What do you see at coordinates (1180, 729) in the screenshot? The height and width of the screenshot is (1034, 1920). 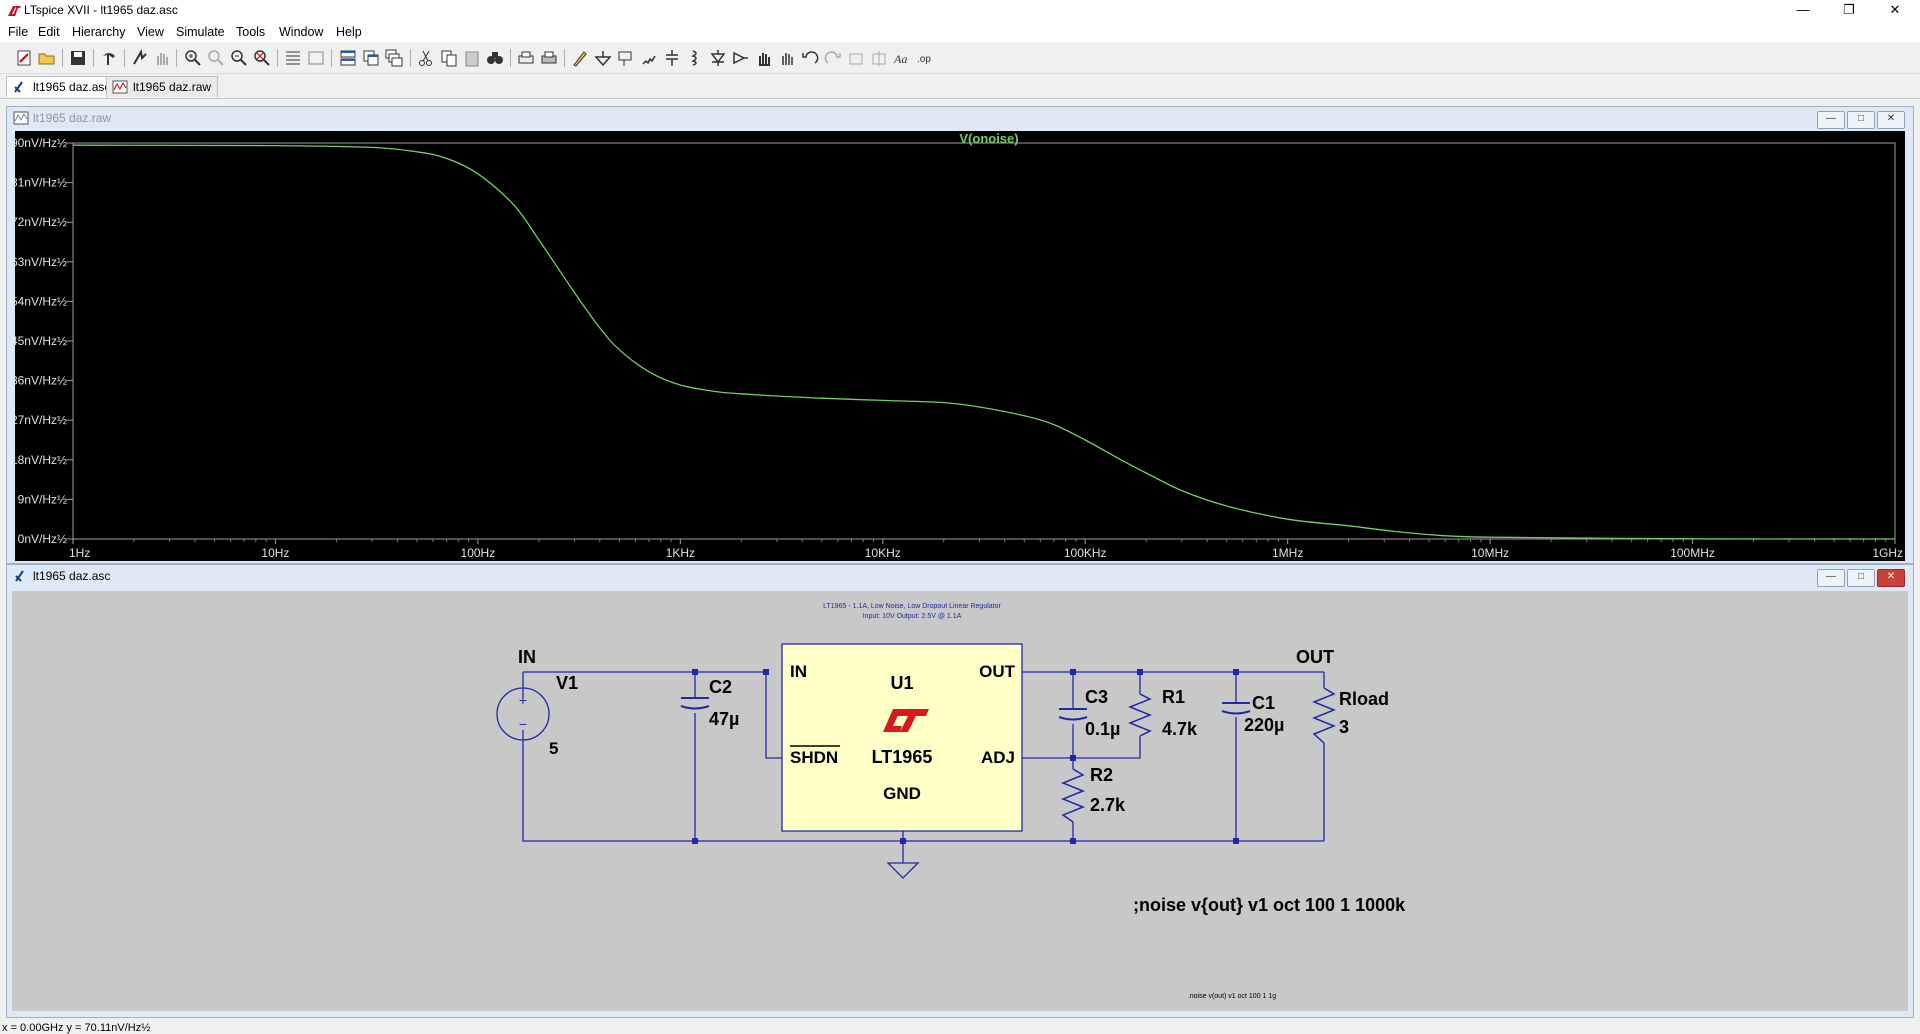 I see `r1-value: 4.7k` at bounding box center [1180, 729].